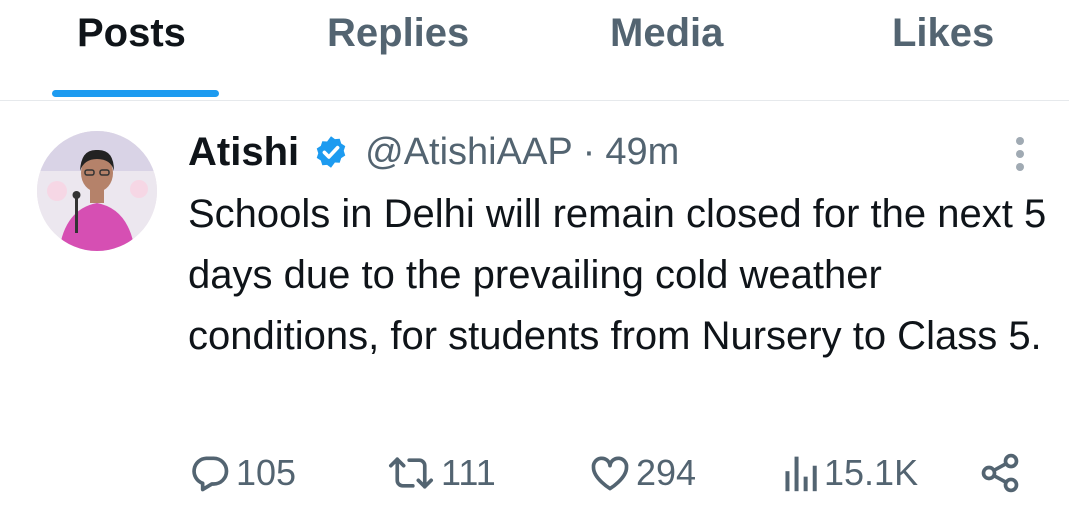 This screenshot has height=510, width=1069. What do you see at coordinates (210, 474) in the screenshot?
I see `reply-icon` at bounding box center [210, 474].